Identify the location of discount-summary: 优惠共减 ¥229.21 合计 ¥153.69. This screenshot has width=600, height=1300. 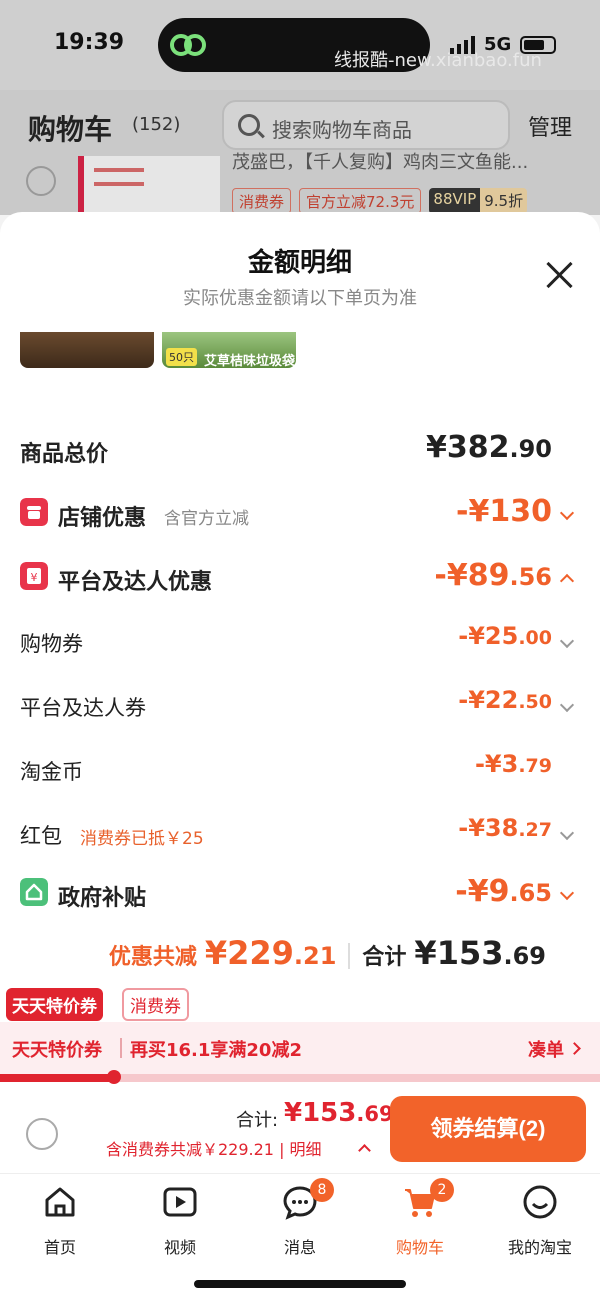
(327, 956).